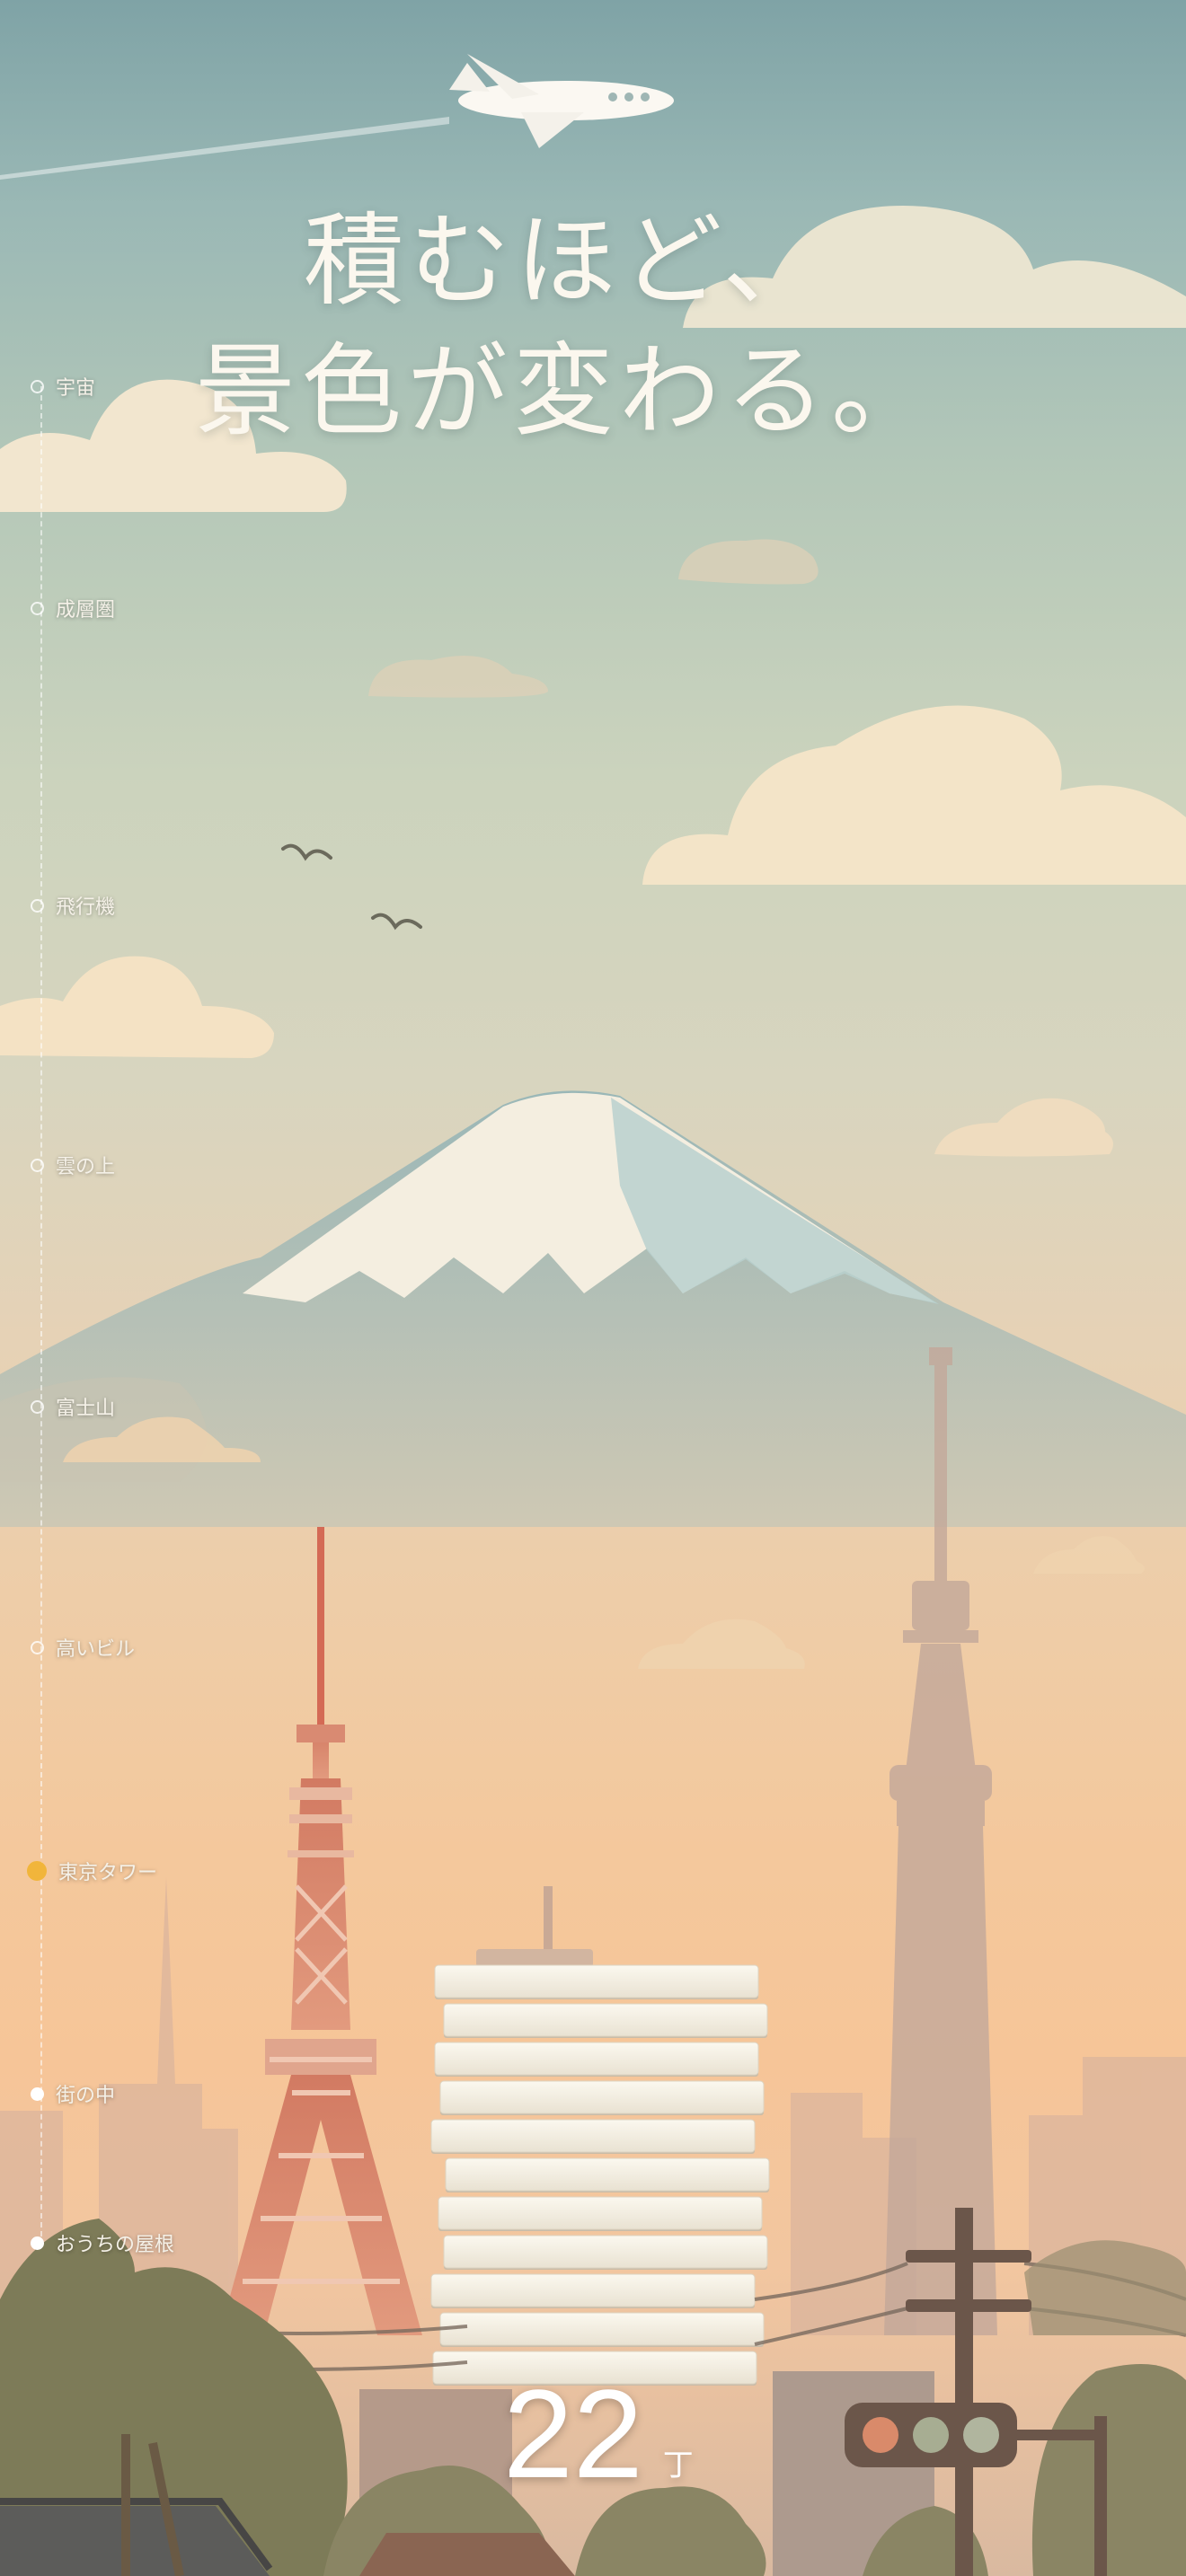 The height and width of the screenshot is (2576, 1186). I want to click on current-stage-marker, so click(37, 1871).